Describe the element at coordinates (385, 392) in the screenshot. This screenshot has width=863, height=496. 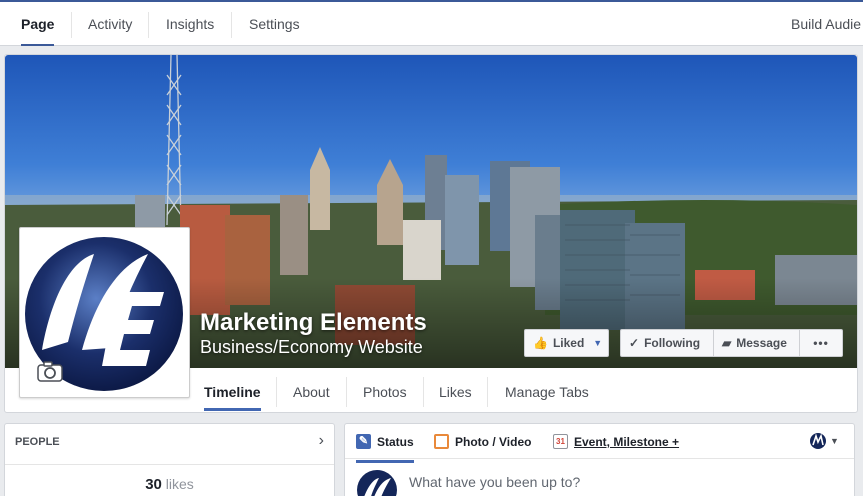
I see `tab-photos: Photos` at that location.